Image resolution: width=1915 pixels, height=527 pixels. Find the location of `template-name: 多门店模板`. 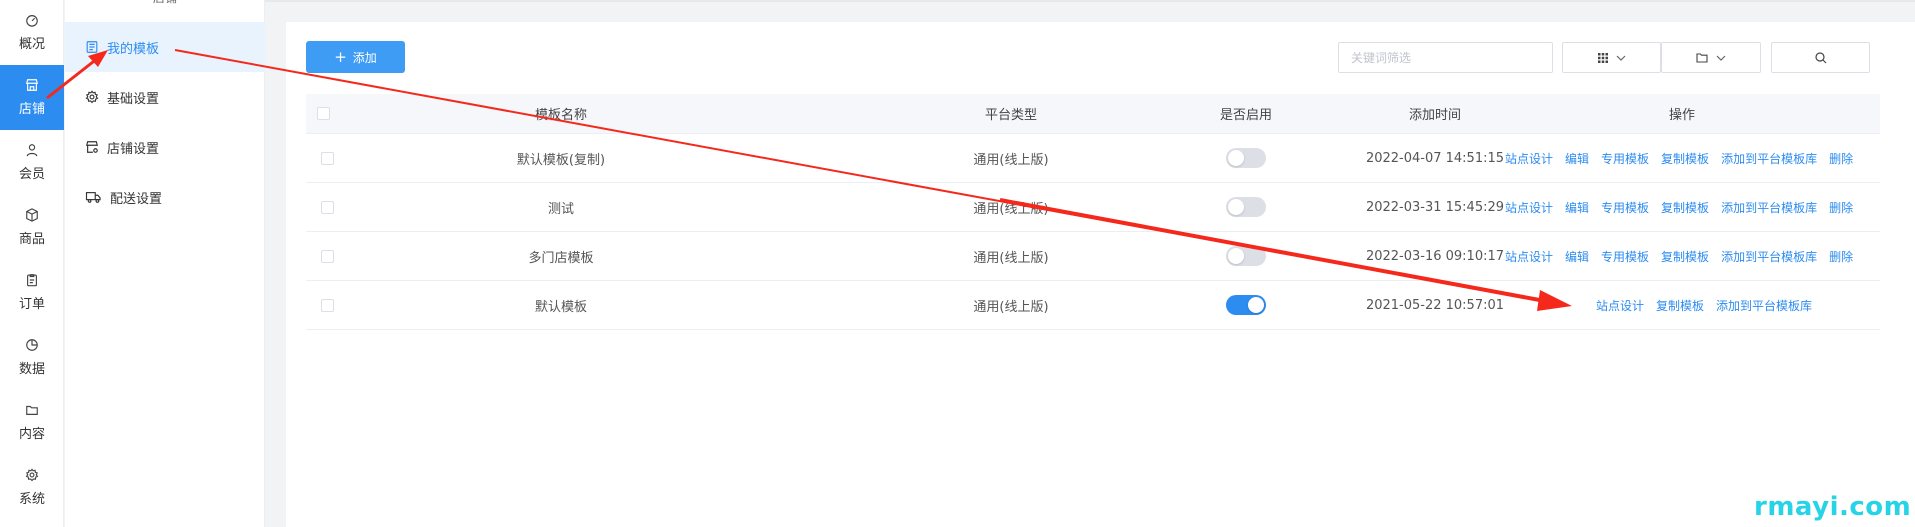

template-name: 多门店模板 is located at coordinates (561, 258).